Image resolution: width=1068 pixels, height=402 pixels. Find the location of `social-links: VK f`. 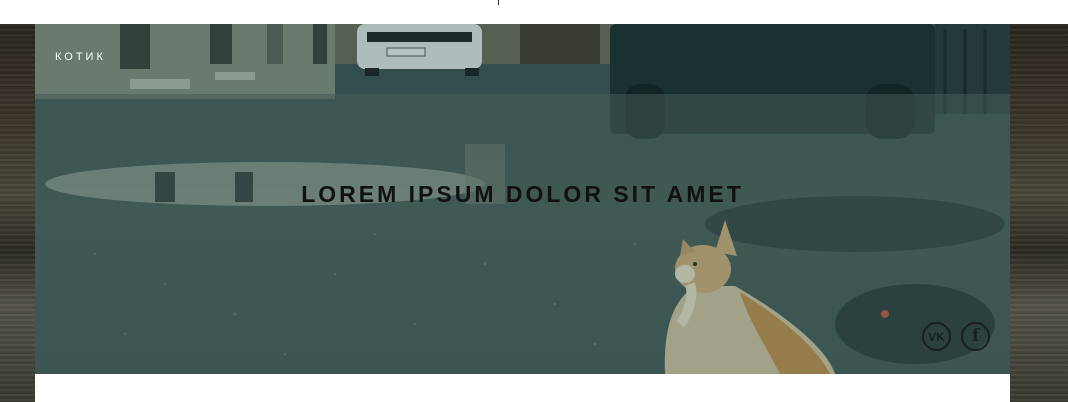

social-links: VK f is located at coordinates (956, 336).